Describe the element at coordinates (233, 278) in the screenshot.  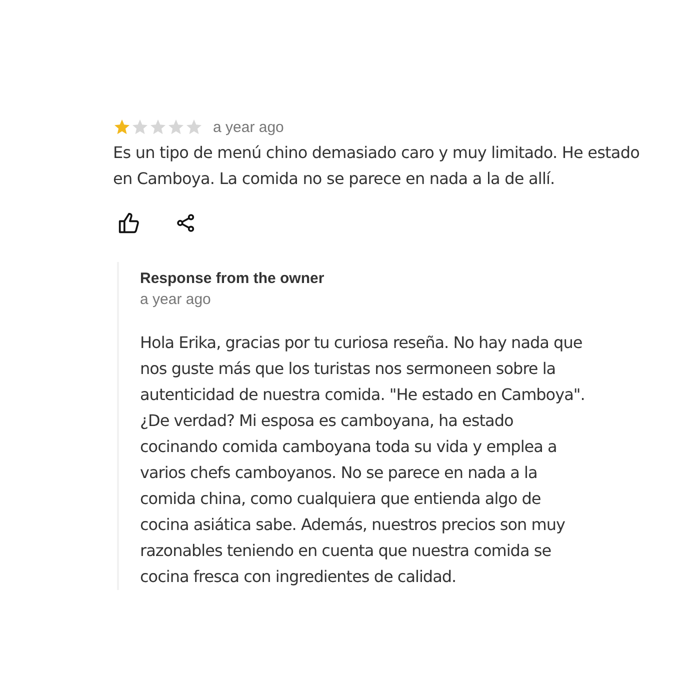
I see `response-title: Response from the owner` at that location.